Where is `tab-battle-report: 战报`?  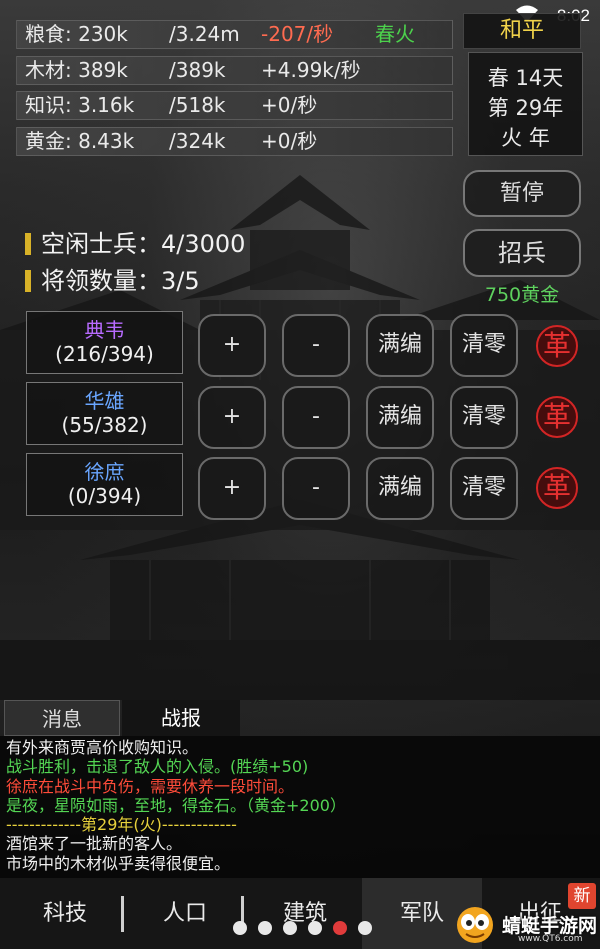 tab-battle-report: 战报 is located at coordinates (181, 718).